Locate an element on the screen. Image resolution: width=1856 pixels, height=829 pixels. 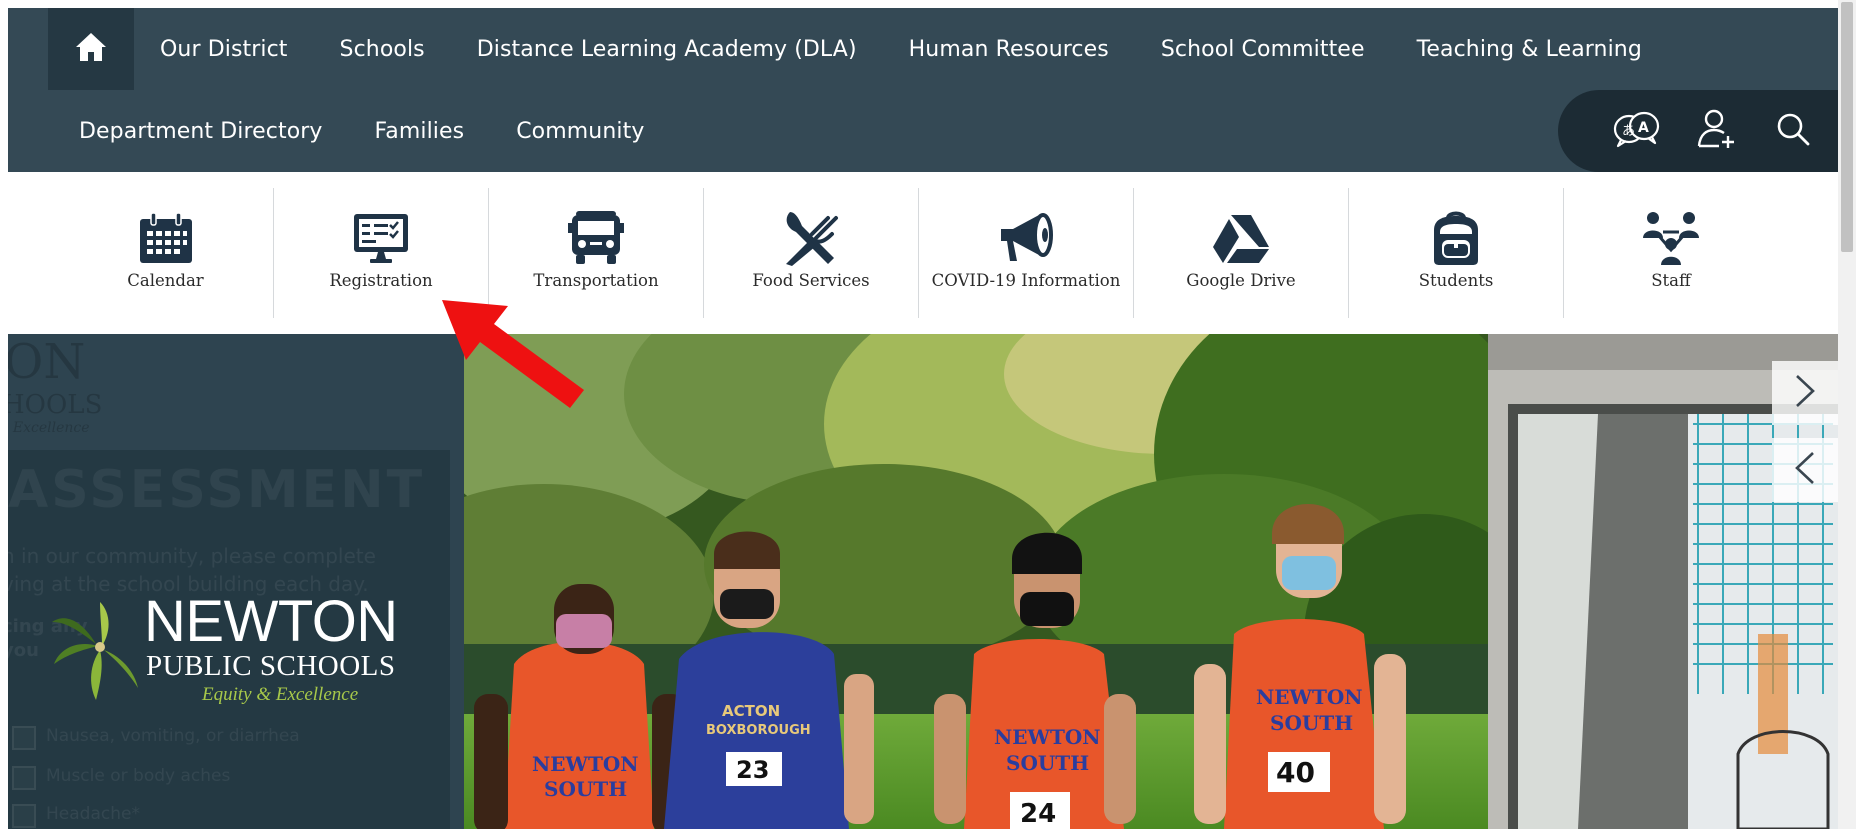
red-arrow-annotation is located at coordinates (513, 354).